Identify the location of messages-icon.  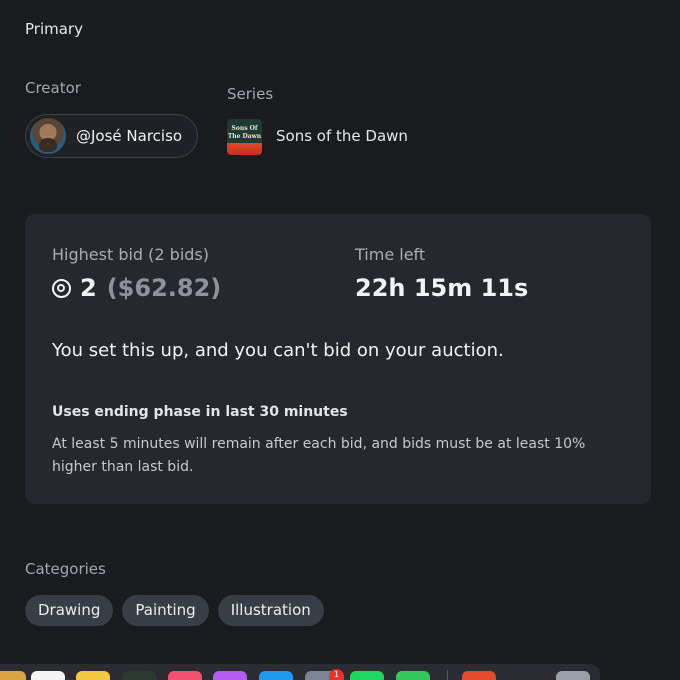
(413, 675).